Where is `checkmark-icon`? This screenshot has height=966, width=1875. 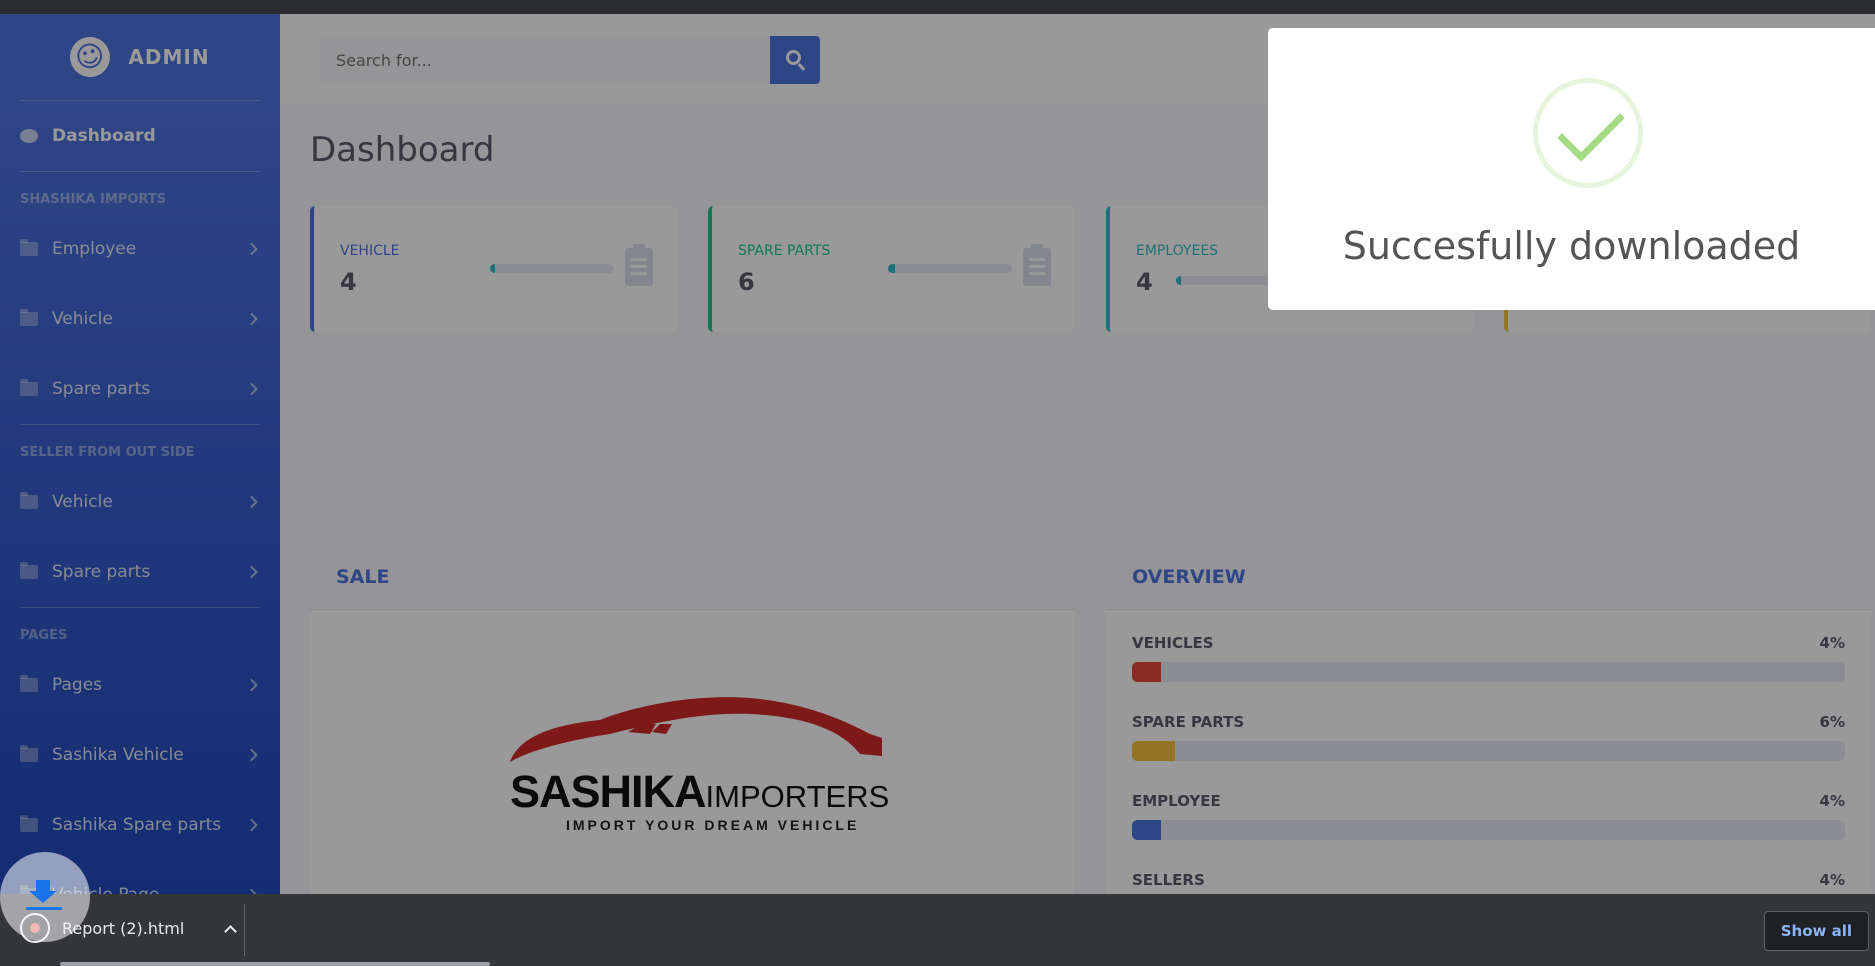
checkmark-icon is located at coordinates (1591, 128).